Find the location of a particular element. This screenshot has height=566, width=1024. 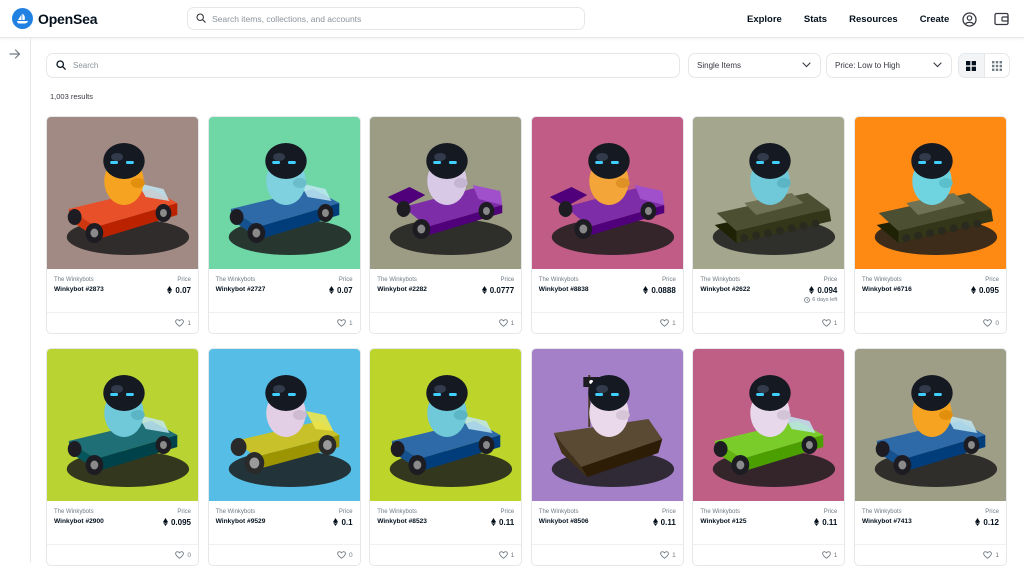

item-price: 0.11 is located at coordinates (825, 522).